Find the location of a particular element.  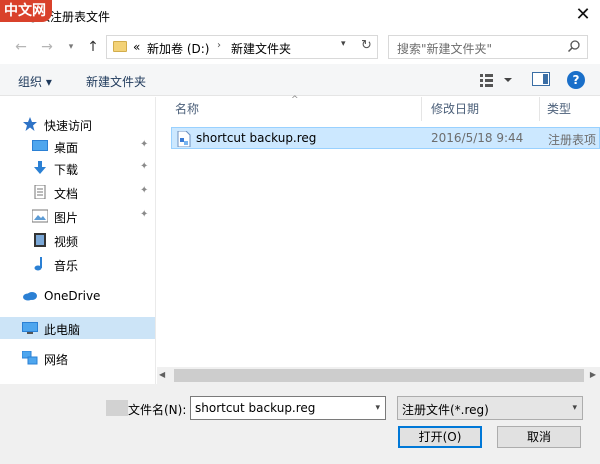

sidebar-item-pictures: 图片 ✦ is located at coordinates (77, 216).